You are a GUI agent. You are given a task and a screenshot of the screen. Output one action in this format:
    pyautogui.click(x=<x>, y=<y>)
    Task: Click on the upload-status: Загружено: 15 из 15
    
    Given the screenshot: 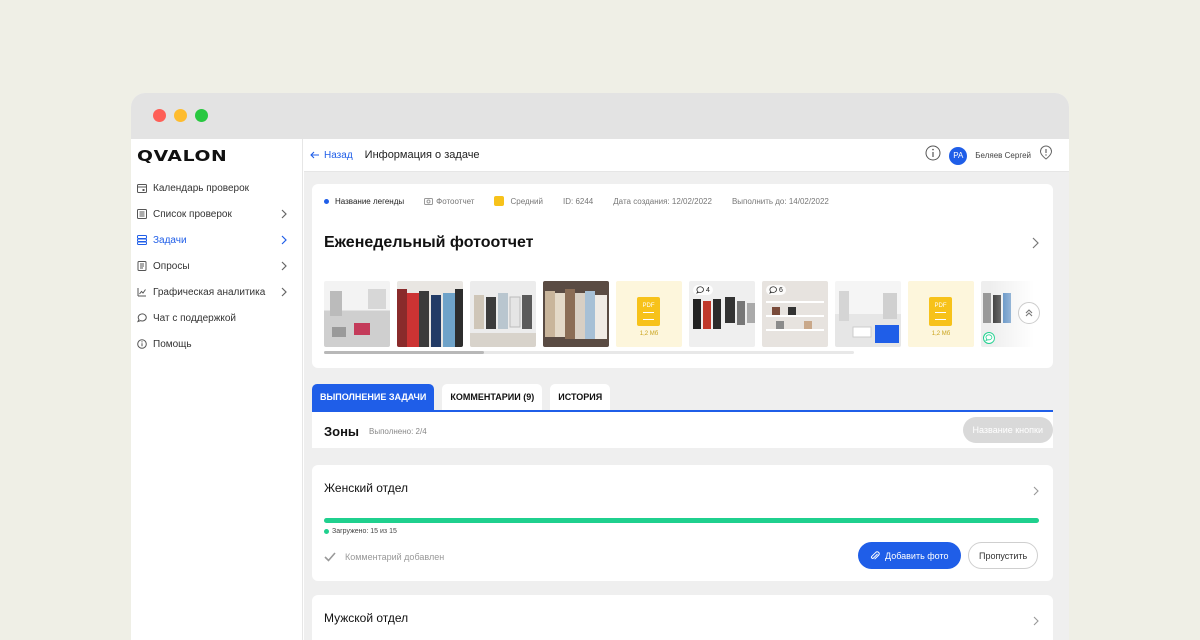 What is the action you would take?
    pyautogui.click(x=360, y=531)
    